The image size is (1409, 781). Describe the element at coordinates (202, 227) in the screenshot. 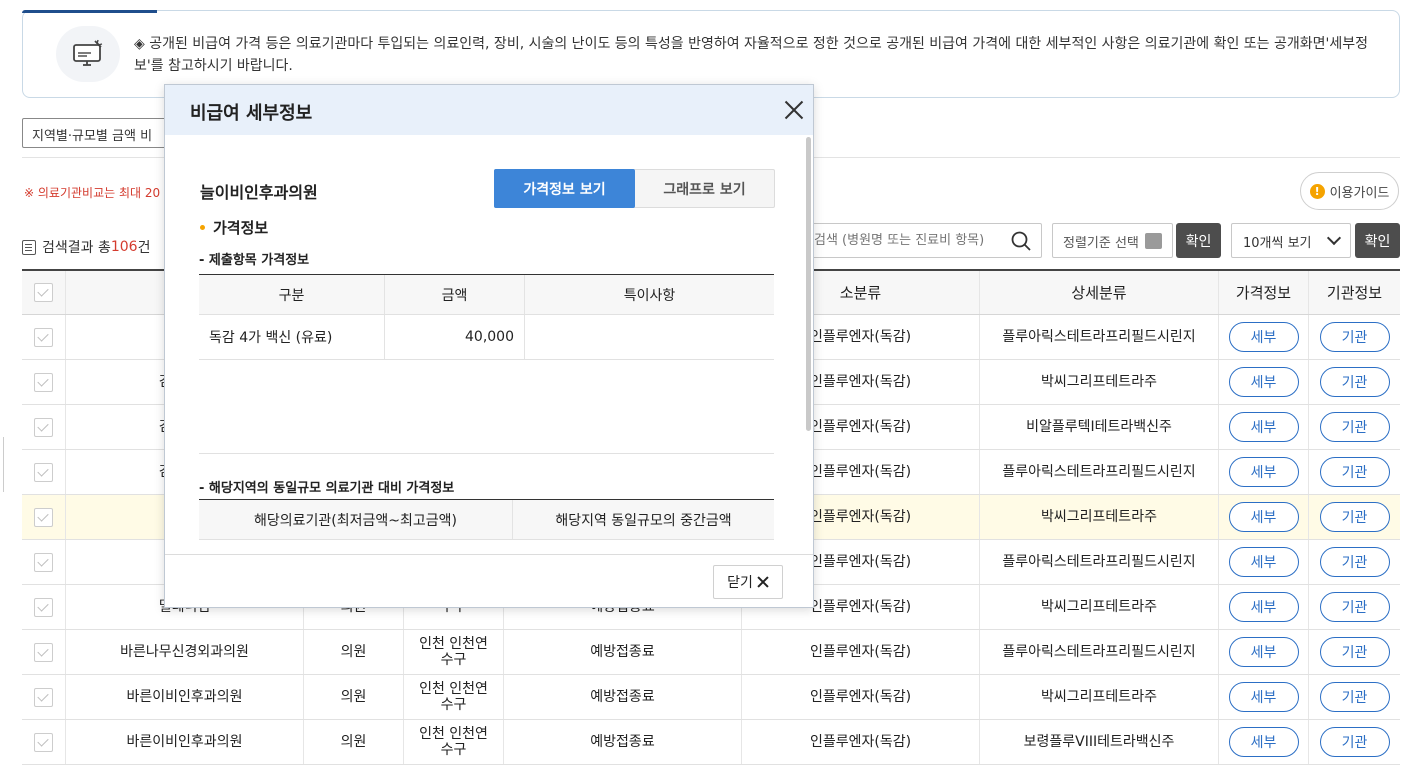

I see `bullet-icon` at that location.